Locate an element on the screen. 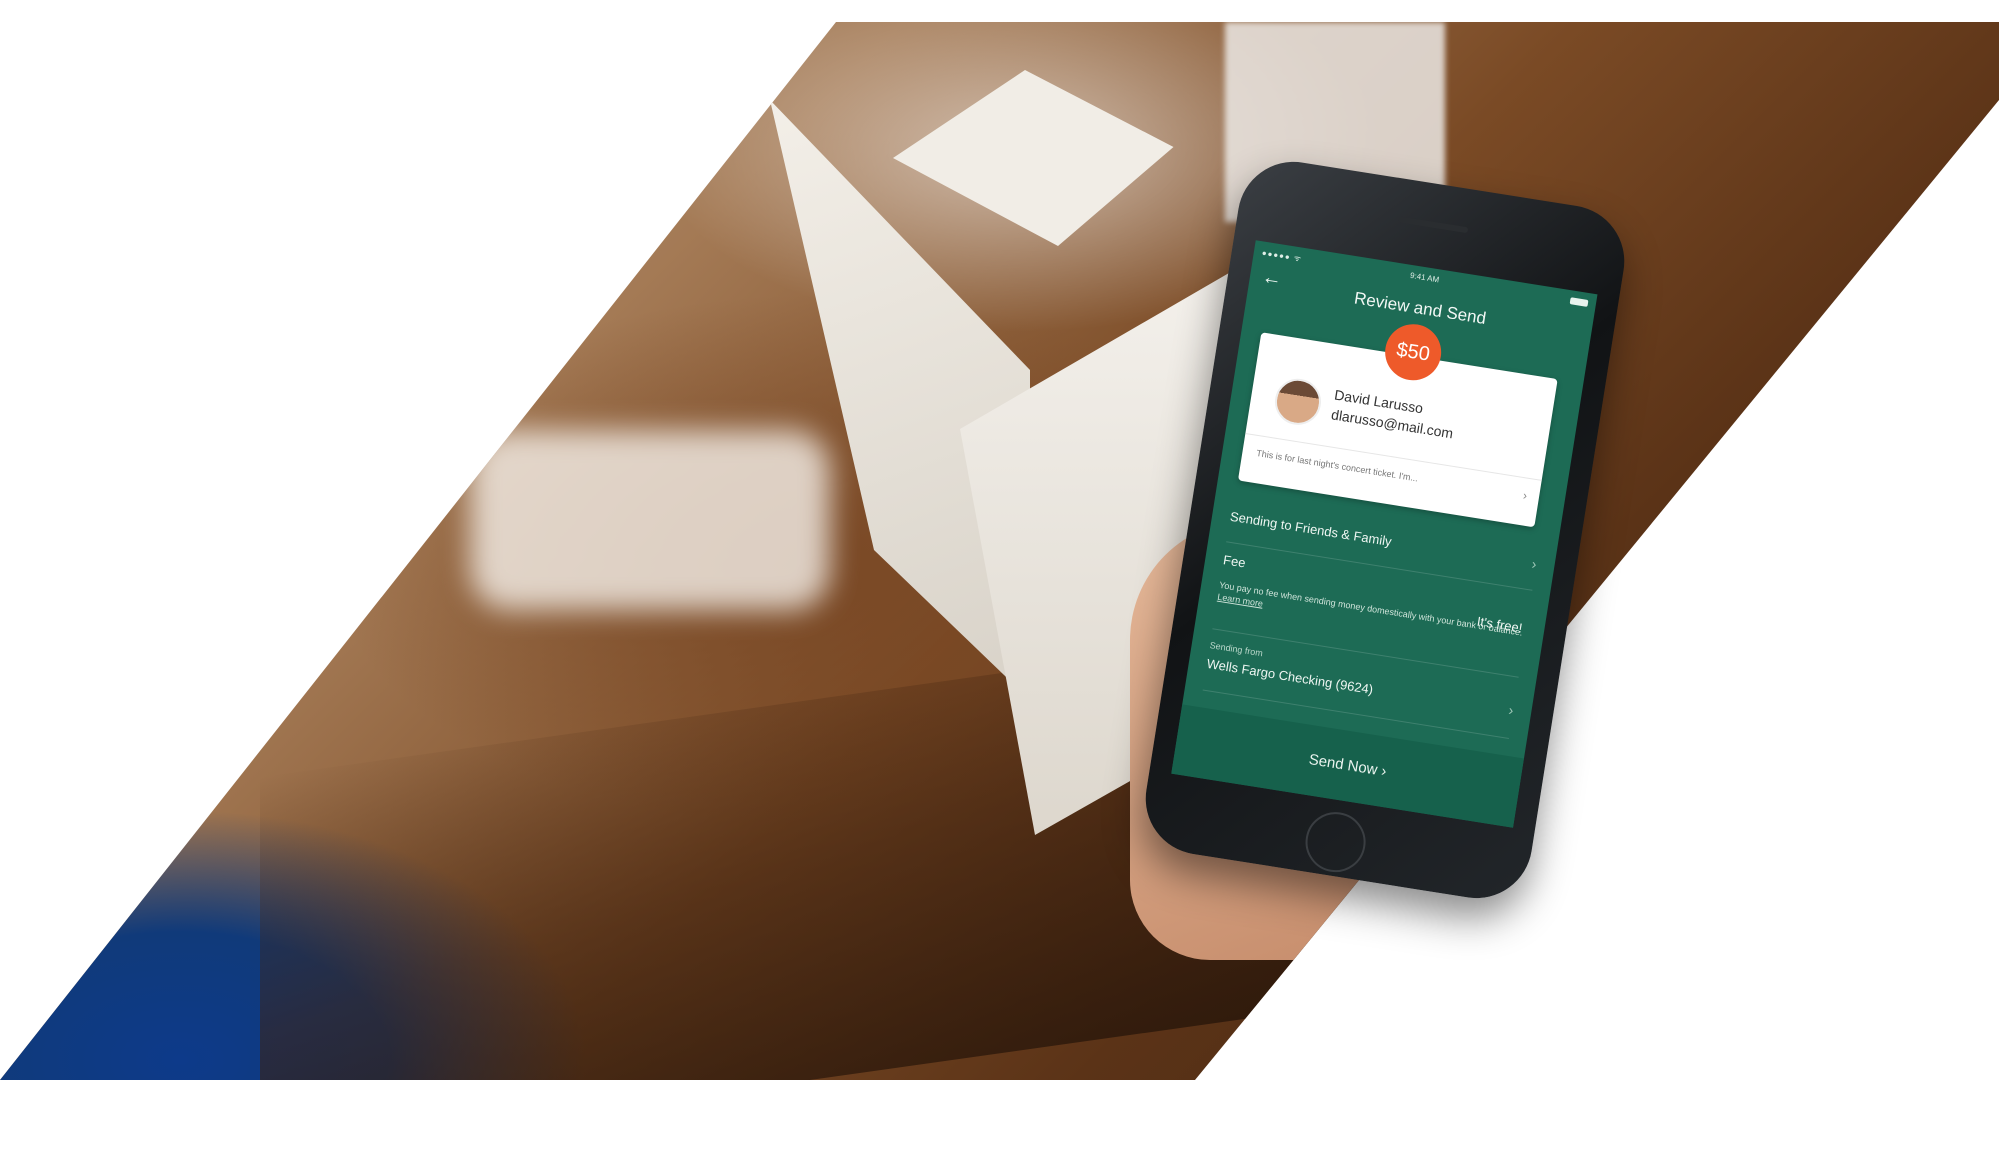 The image size is (1999, 1157). sending-to-label: Sending to Friends & Family is located at coordinates (1311, 529).